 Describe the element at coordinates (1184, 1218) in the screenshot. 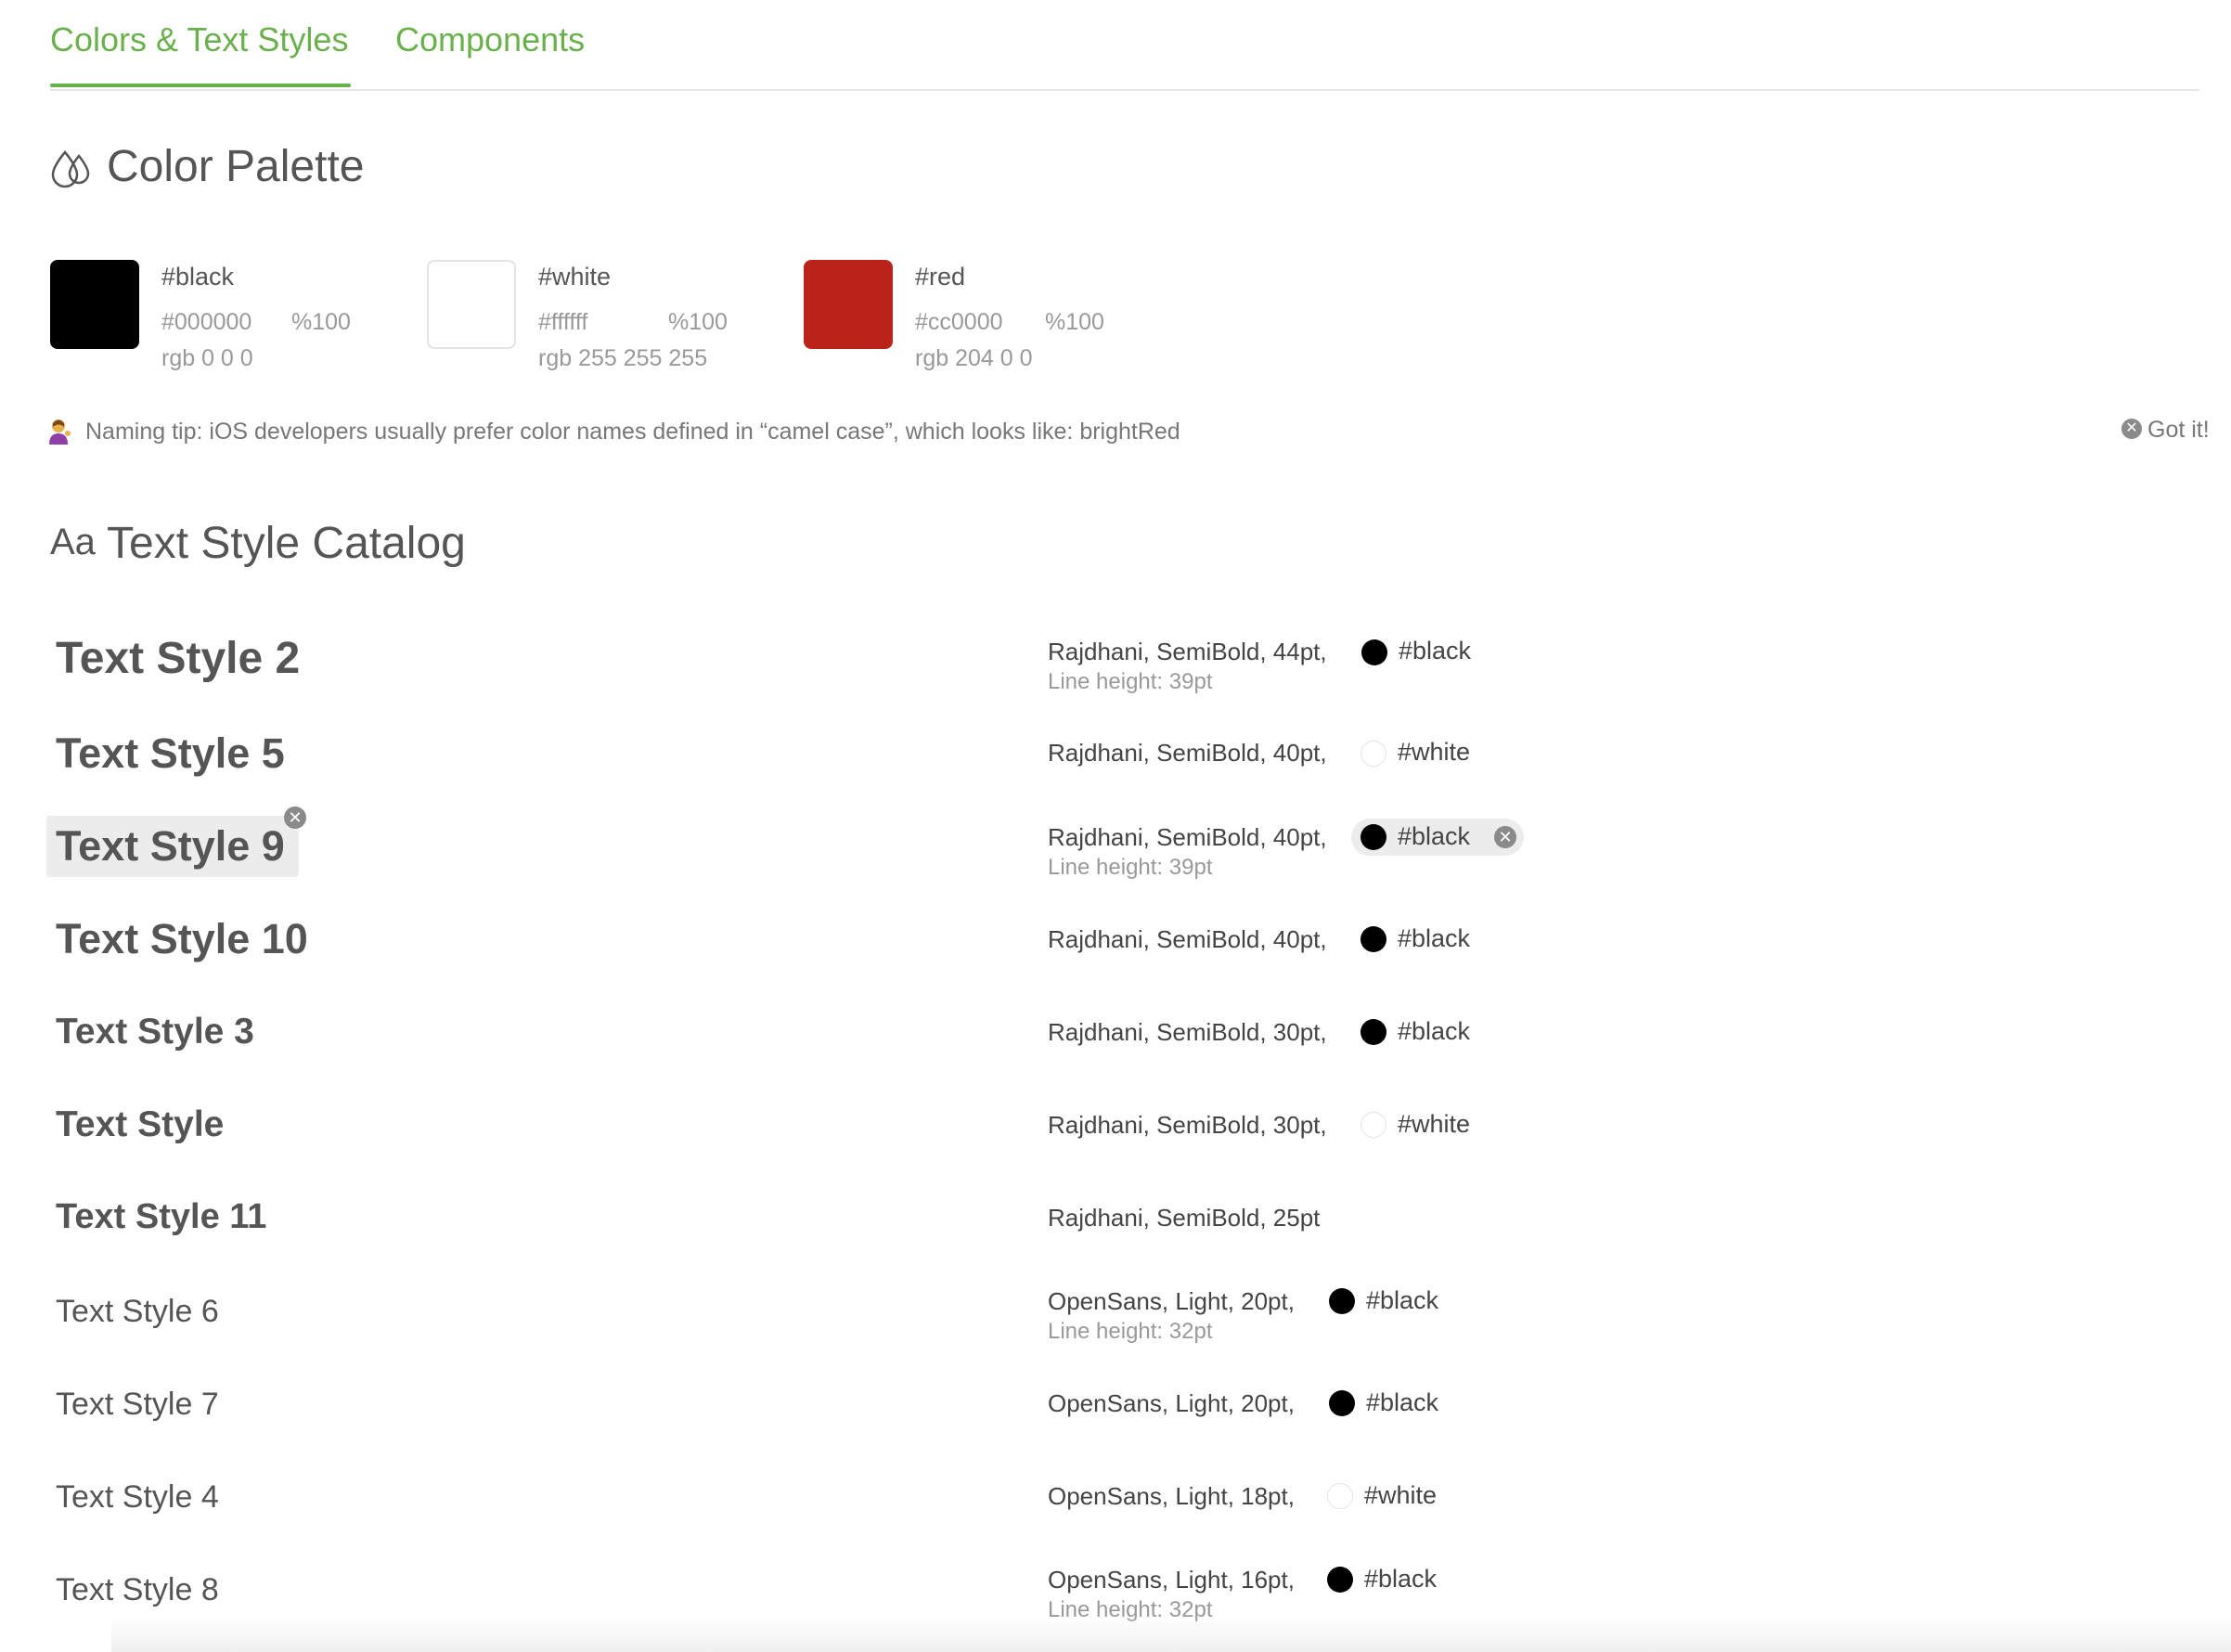

I see `text-style-desc: Rajdhani, SemiBold, 25pt` at that location.